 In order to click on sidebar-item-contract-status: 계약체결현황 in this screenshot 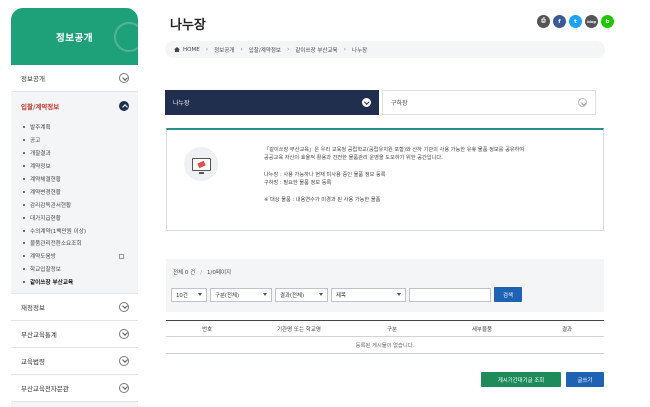, I will do `click(74, 179)`.